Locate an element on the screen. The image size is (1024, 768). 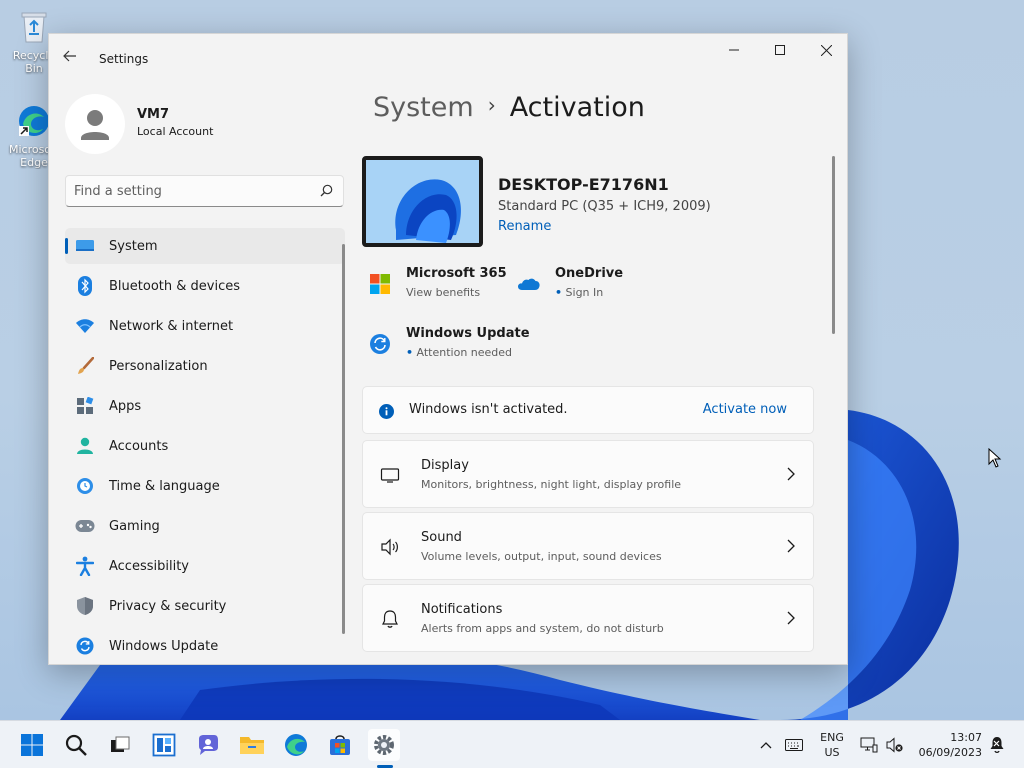
input-language-indicator: ENG US is located at coordinates (832, 745).